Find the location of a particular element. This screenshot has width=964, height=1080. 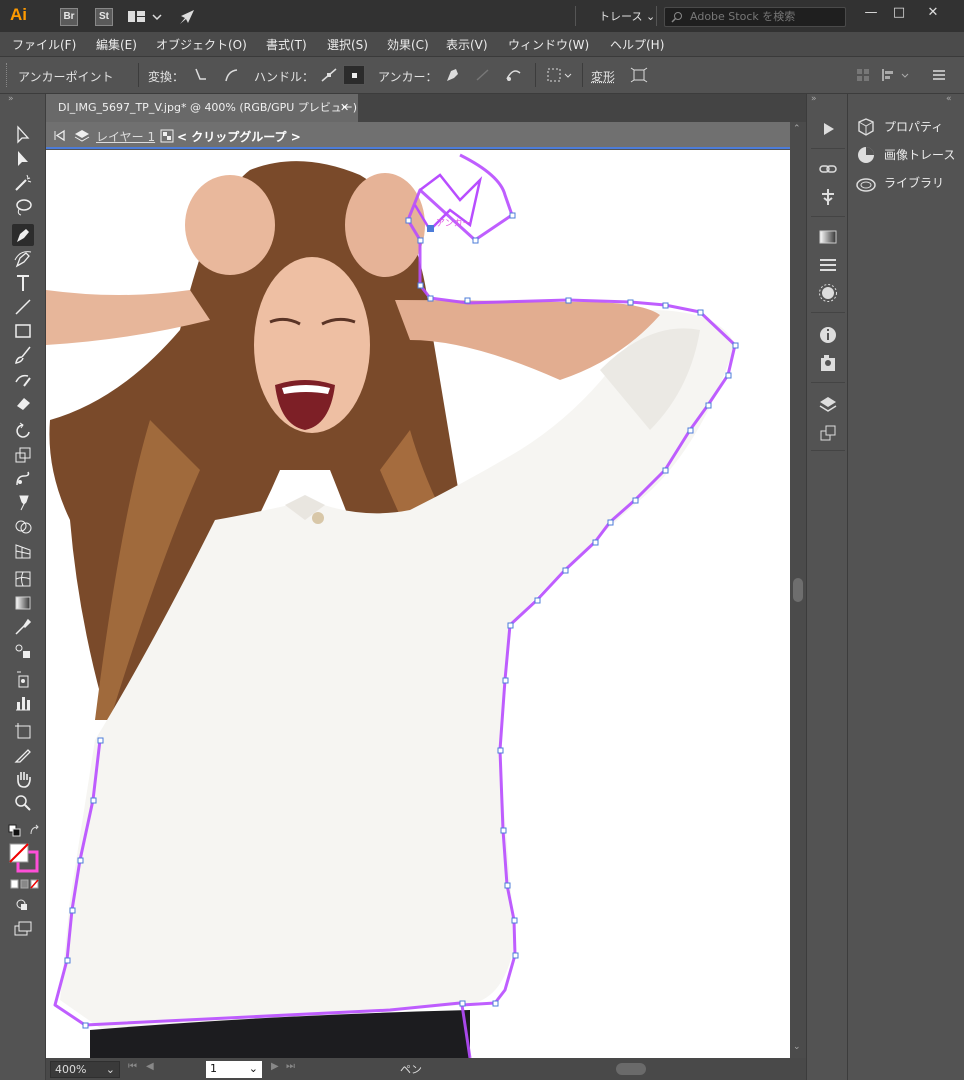

minimize-button: — is located at coordinates (871, 13).